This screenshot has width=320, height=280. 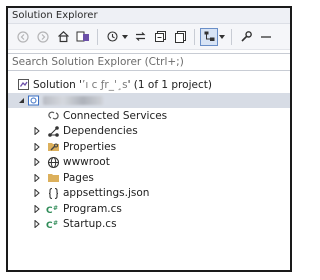 What do you see at coordinates (266, 37) in the screenshot?
I see `pin-icon` at bounding box center [266, 37].